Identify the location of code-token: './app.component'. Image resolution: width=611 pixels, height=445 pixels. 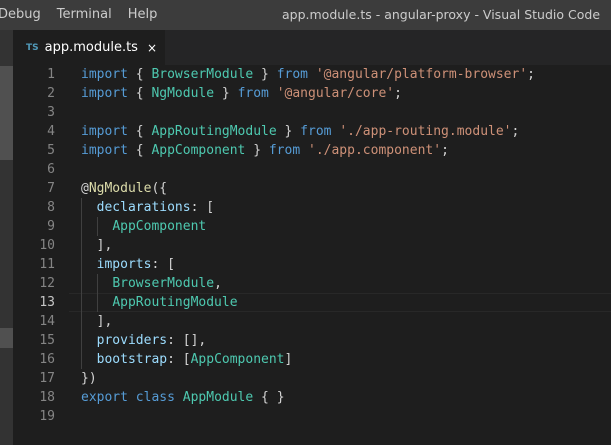
(375, 150).